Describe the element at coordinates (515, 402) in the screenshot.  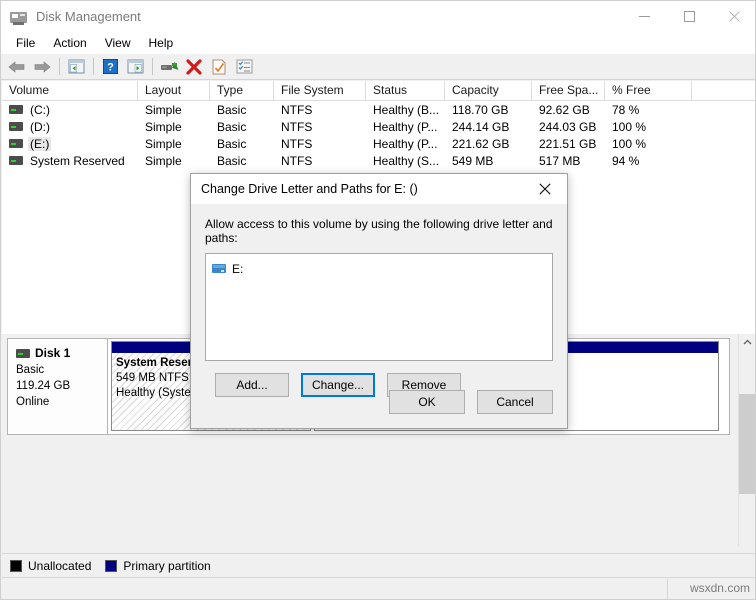
I see `cancel-button: Cancel` at that location.